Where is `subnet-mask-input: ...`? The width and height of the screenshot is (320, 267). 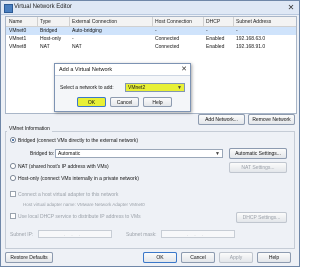
subnet-mask-input: ... is located at coordinates (198, 234).